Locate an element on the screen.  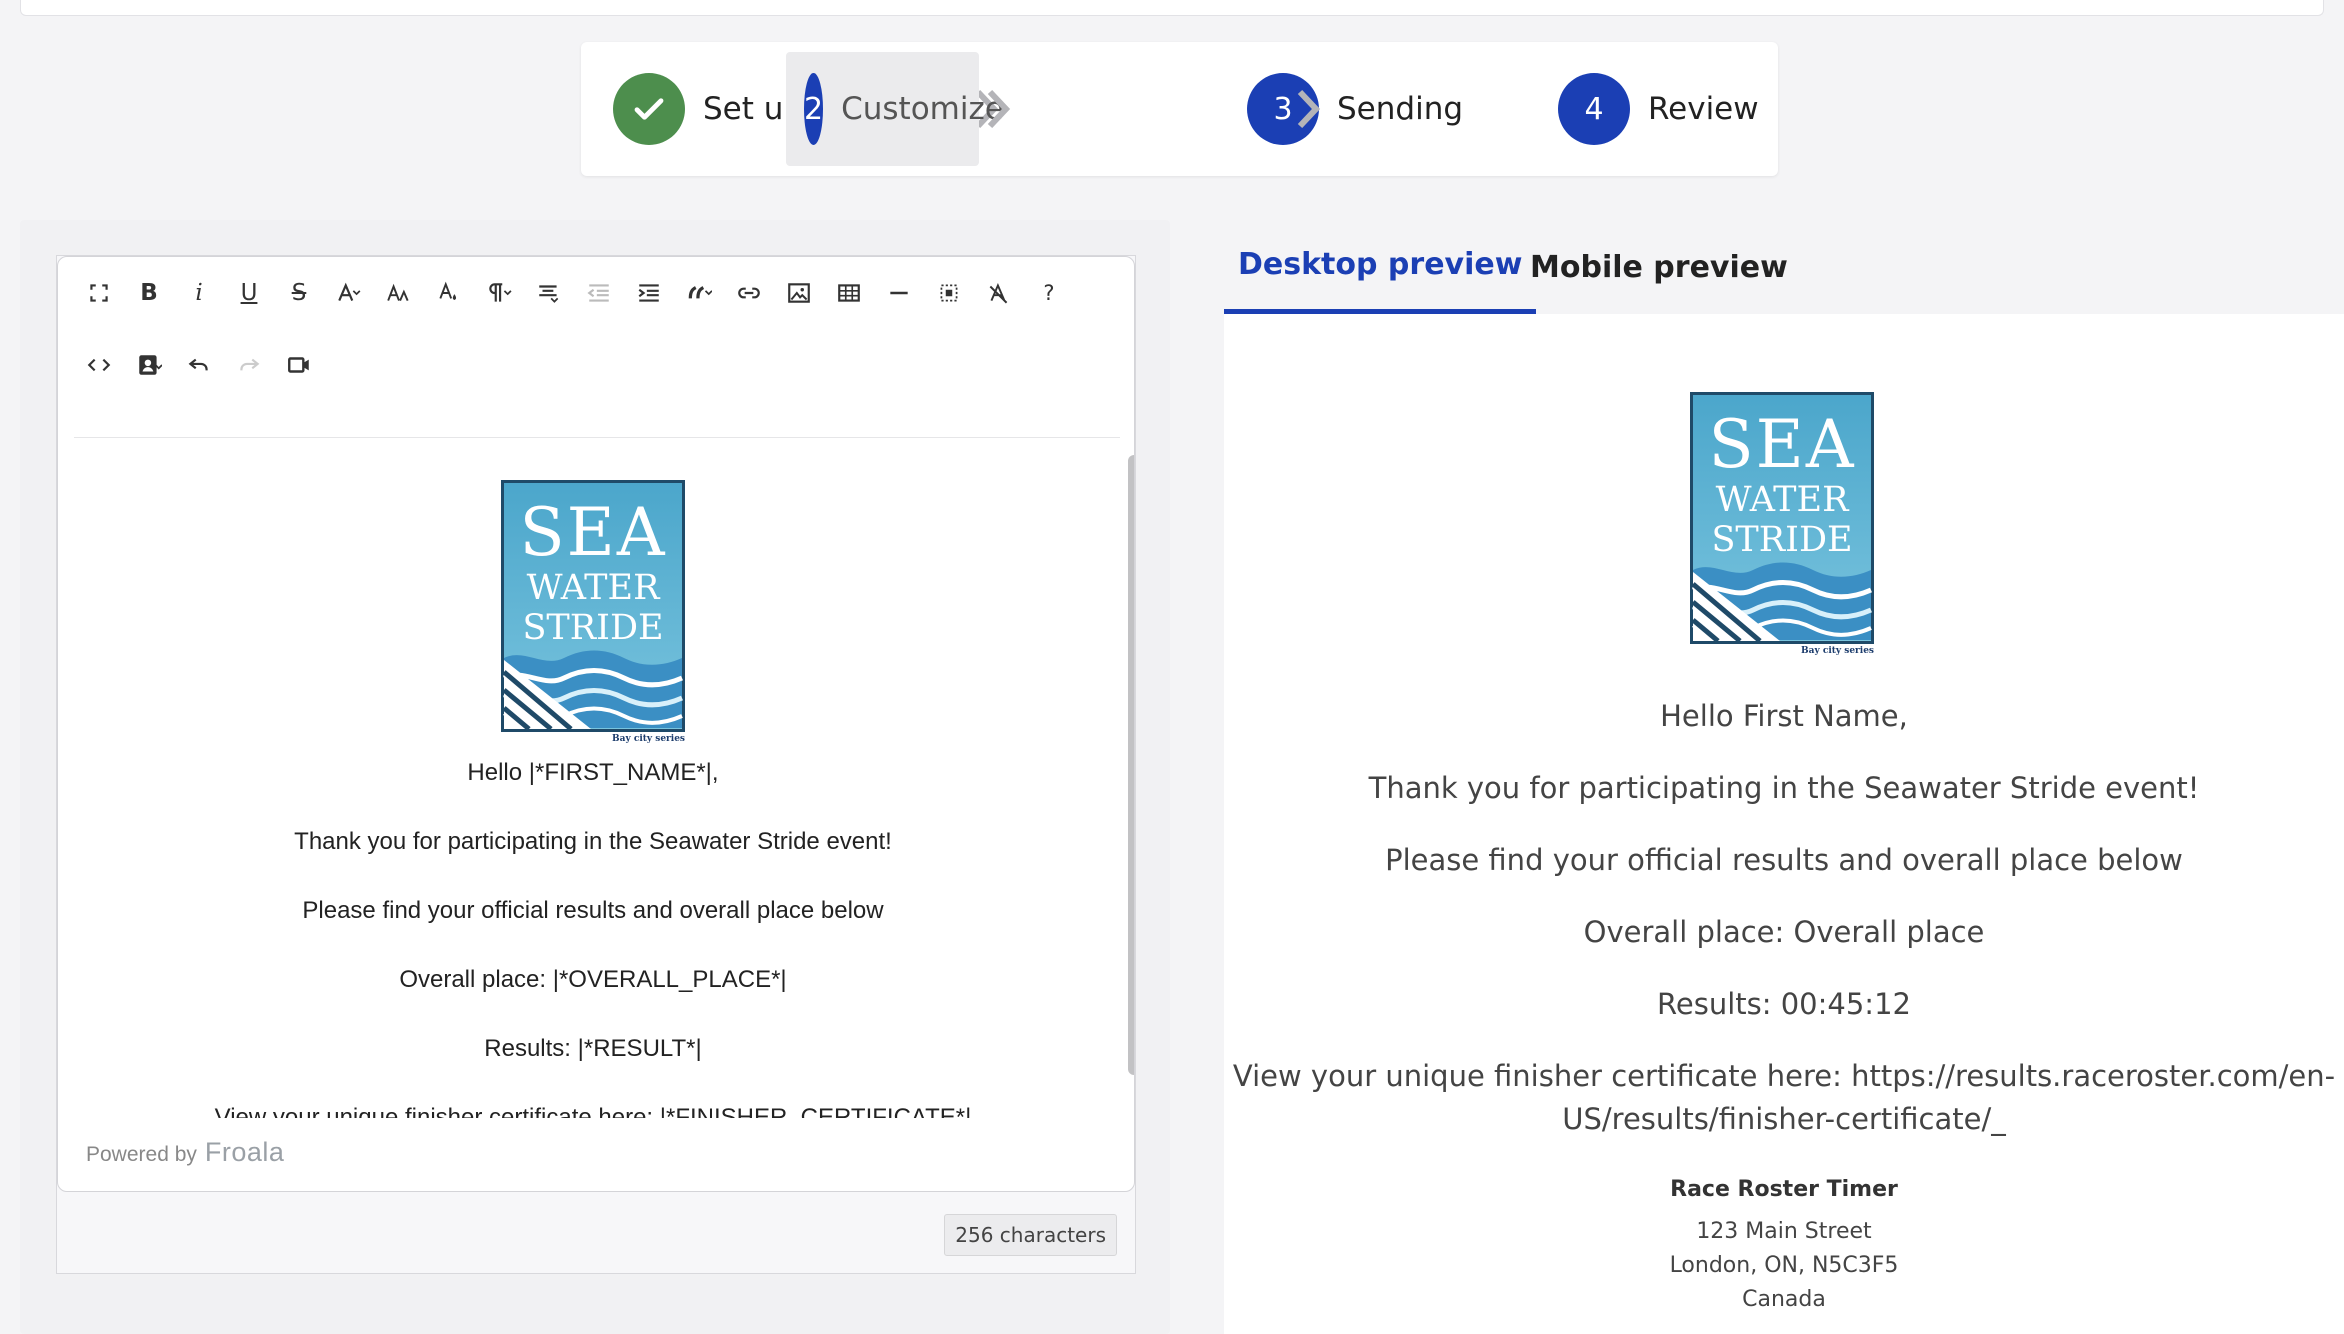
code-view-icon is located at coordinates (99, 365).